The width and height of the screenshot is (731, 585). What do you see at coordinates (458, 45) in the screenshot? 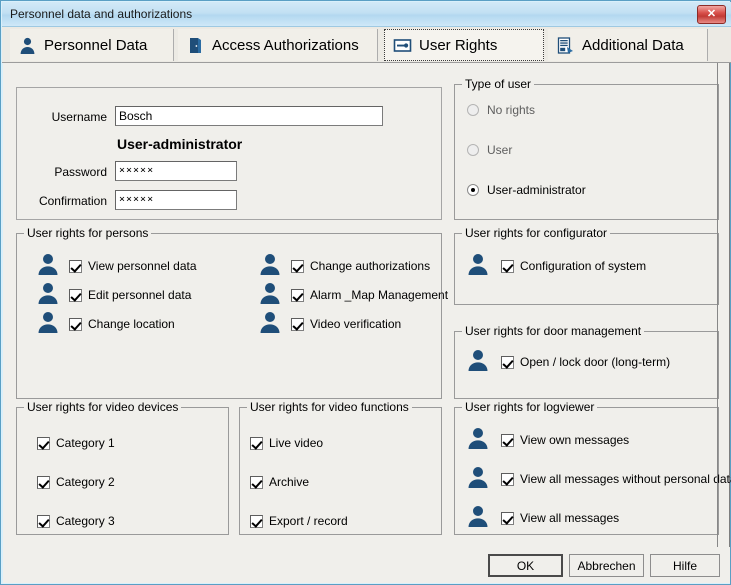
I see `tab-label: User Rights` at bounding box center [458, 45].